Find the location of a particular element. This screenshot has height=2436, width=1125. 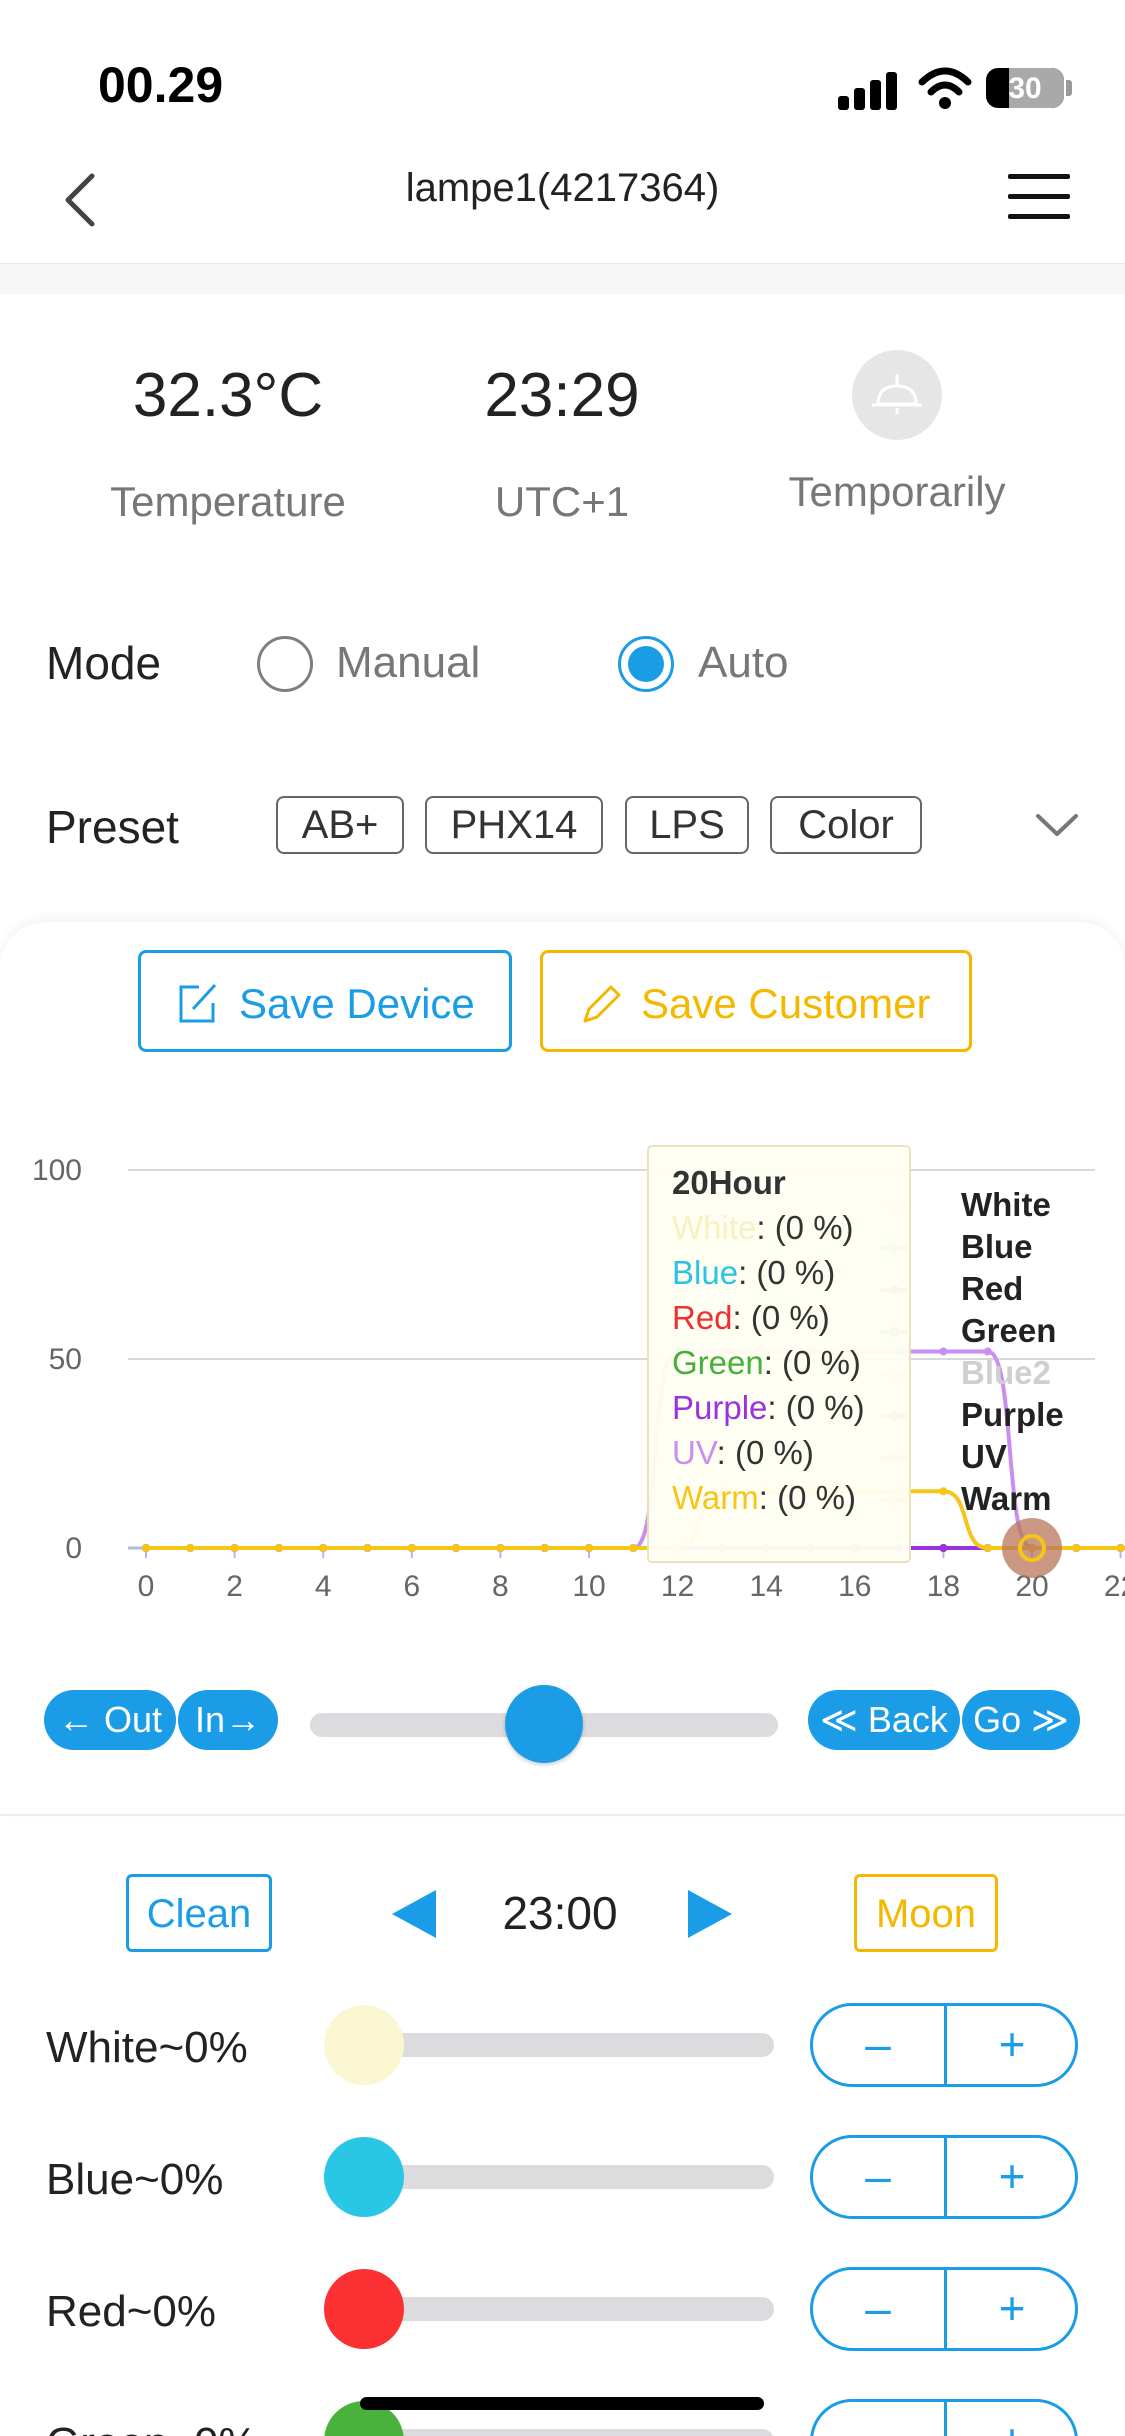

increment-button-white: + is located at coordinates (1012, 2045).